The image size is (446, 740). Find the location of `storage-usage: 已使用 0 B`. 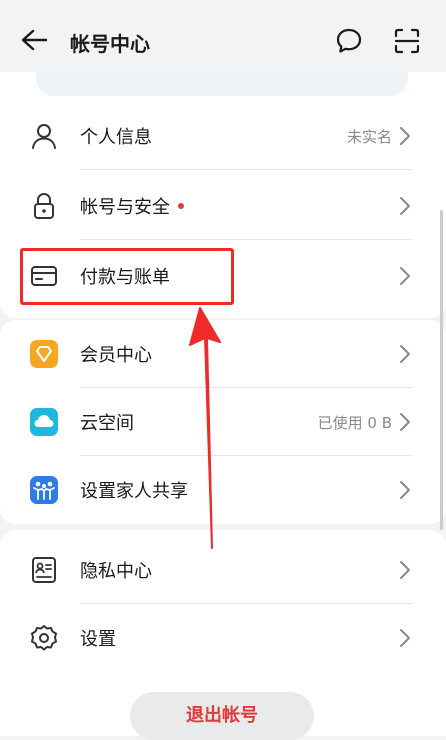

storage-usage: 已使用 0 B is located at coordinates (354, 423).